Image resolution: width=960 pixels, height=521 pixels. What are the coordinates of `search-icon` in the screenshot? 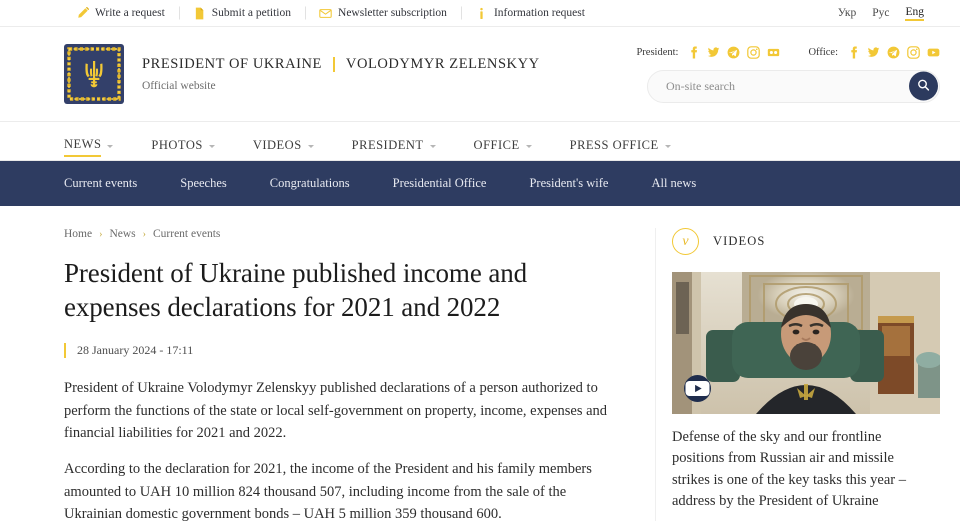 It's located at (923, 86).